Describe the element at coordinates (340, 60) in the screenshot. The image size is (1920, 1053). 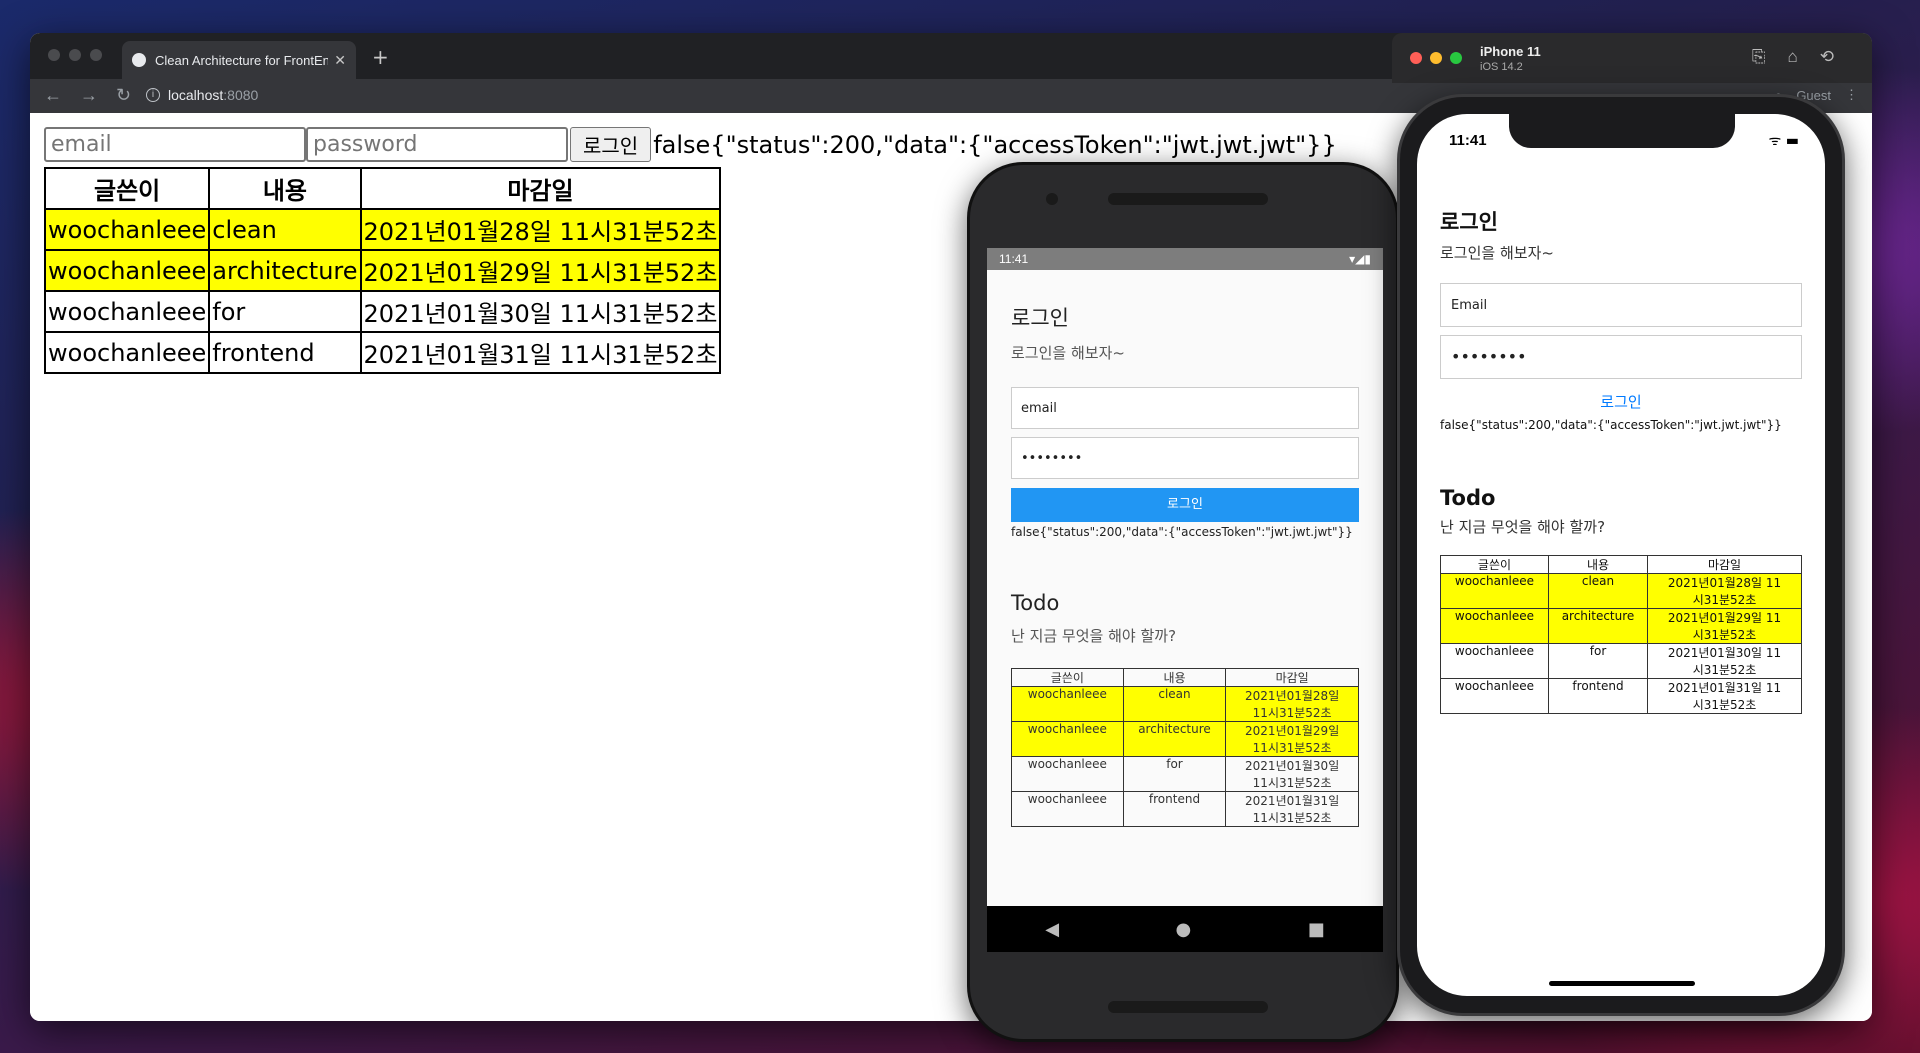
I see `close-tab-icon: ✕` at that location.